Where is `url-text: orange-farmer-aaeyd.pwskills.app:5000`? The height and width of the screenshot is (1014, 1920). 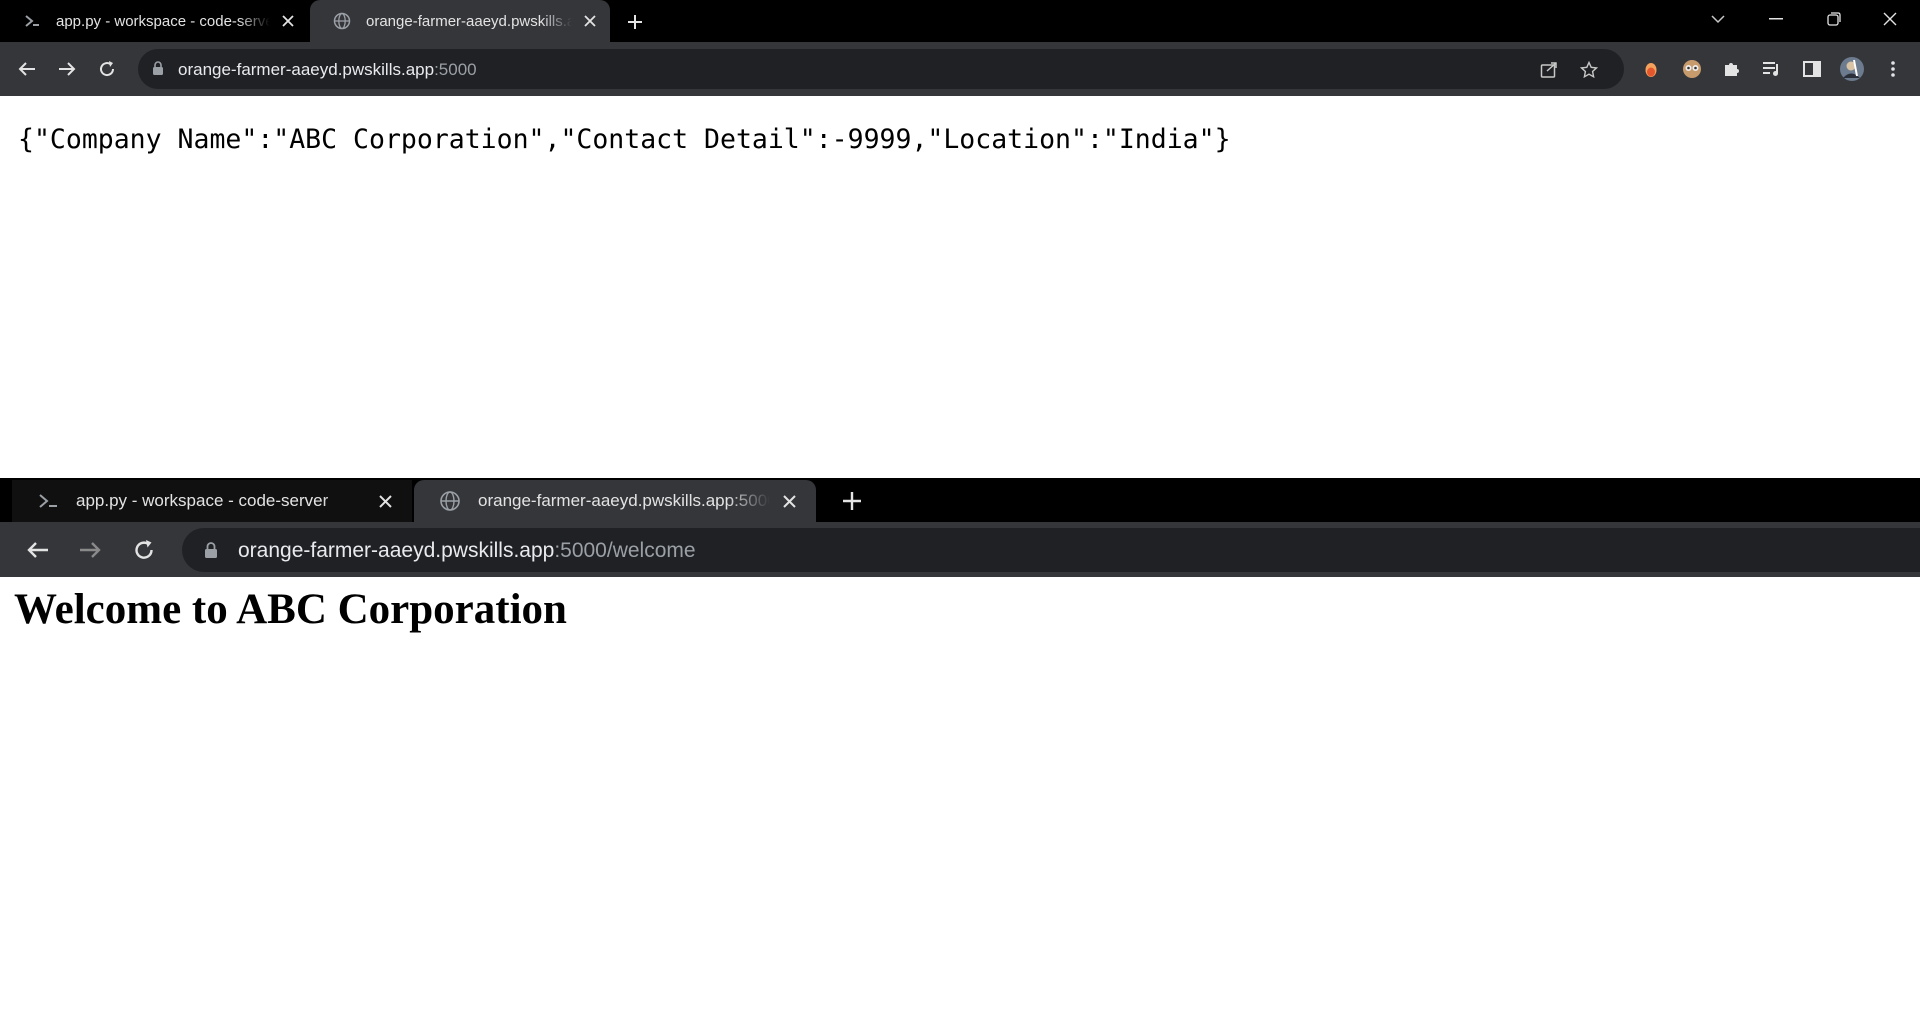
url-text: orange-farmer-aaeyd.pwskills.app:5000 is located at coordinates (327, 69).